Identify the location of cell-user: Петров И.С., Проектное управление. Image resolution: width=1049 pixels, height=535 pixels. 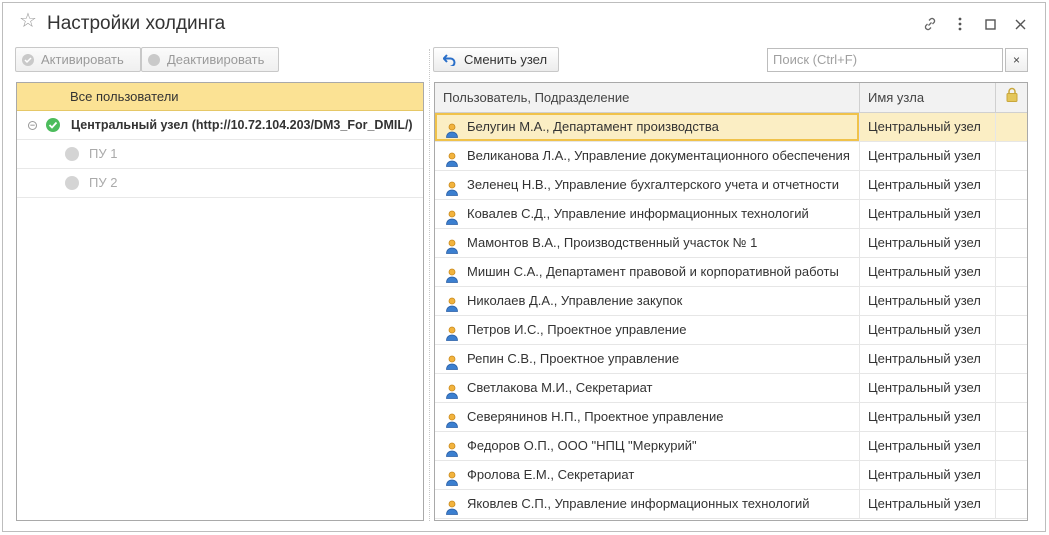
(647, 330).